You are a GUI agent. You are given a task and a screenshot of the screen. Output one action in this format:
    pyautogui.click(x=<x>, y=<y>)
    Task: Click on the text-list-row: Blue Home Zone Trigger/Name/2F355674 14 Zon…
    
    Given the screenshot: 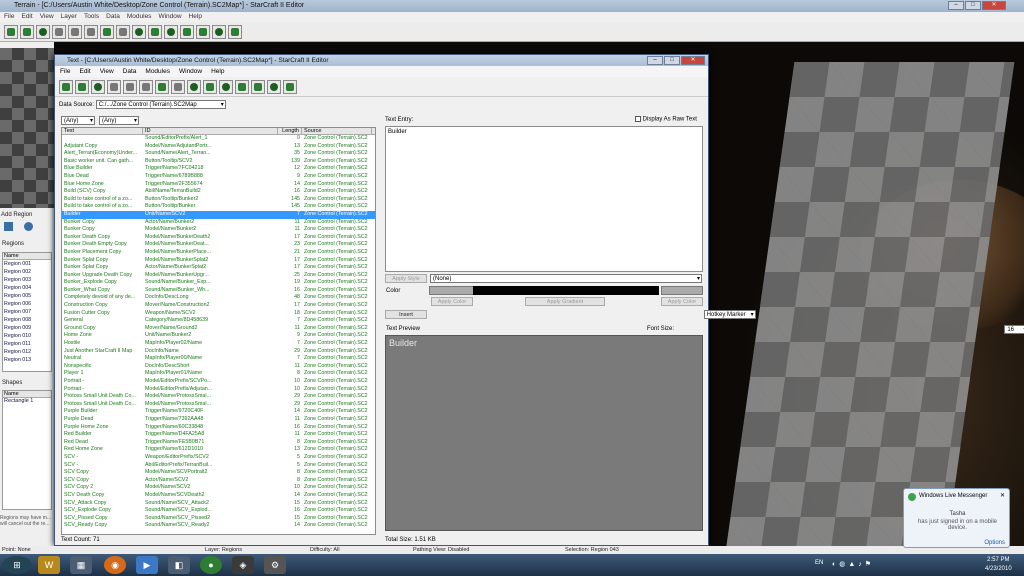 What is the action you would take?
    pyautogui.click(x=218, y=185)
    